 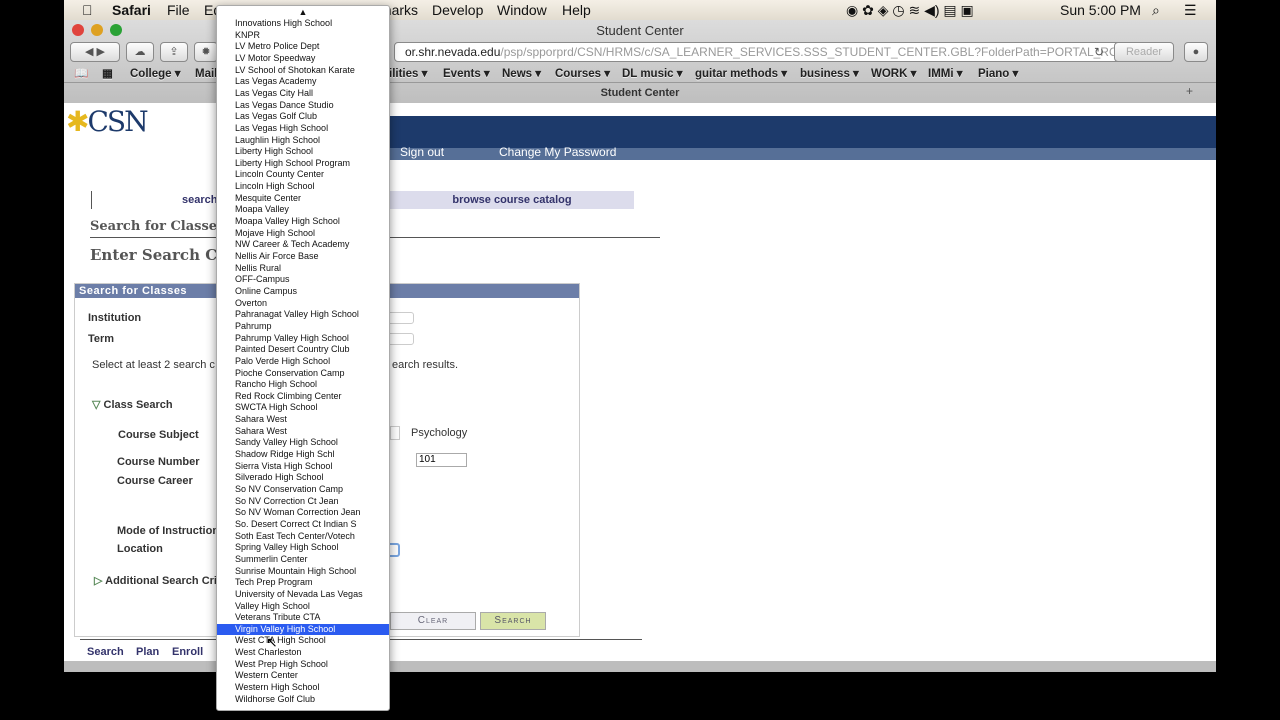 I want to click on dropdown-option: So NV Conservation Camp, so click(x=303, y=490).